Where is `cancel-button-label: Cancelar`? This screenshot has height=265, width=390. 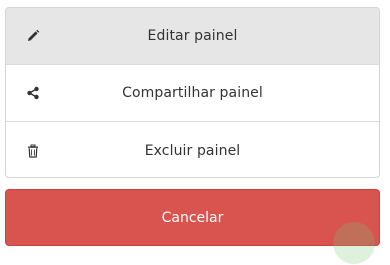 cancel-button-label: Cancelar is located at coordinates (192, 217).